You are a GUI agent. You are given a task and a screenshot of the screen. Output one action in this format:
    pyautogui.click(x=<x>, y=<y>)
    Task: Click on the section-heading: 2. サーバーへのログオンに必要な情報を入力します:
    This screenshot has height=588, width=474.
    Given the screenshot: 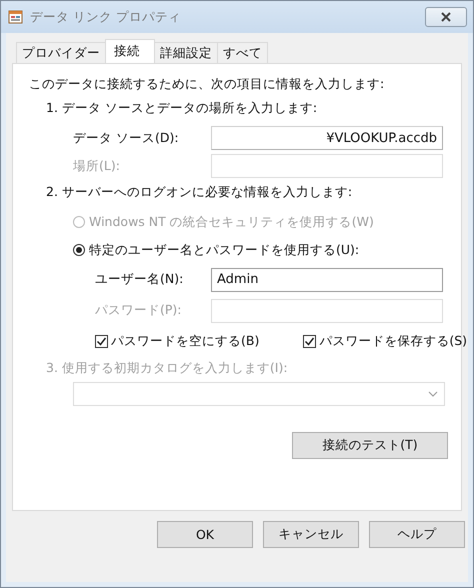 What is the action you would take?
    pyautogui.click(x=200, y=192)
    